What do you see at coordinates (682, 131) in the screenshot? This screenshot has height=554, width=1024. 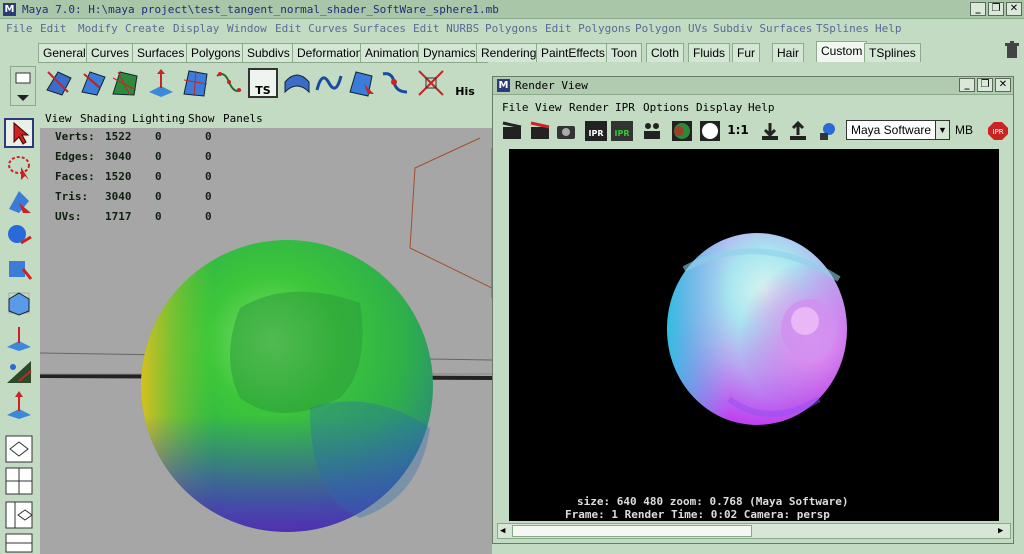 I see `rgb-channel-icon` at bounding box center [682, 131].